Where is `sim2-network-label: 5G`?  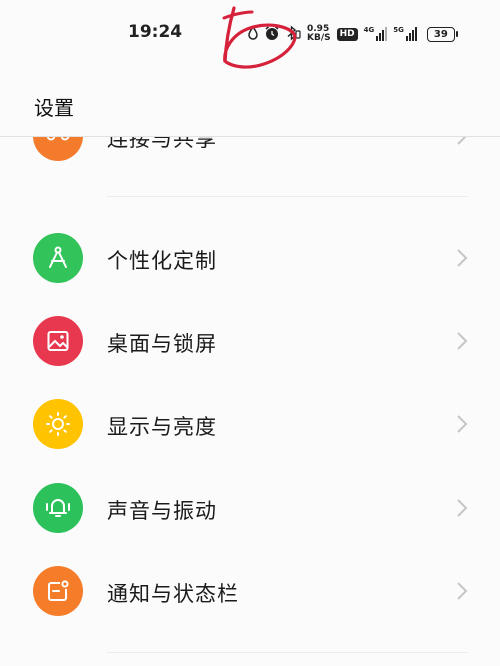
sim2-network-label: 5G is located at coordinates (398, 30).